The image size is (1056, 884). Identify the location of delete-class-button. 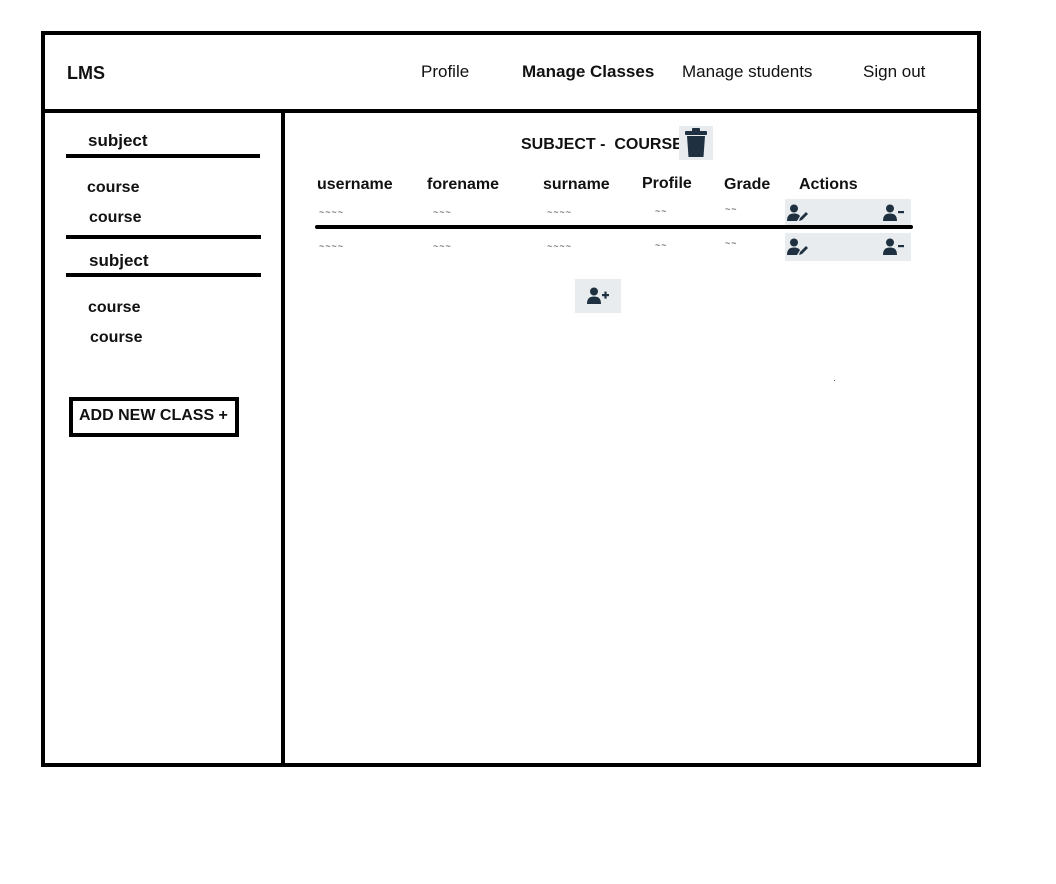
(696, 143).